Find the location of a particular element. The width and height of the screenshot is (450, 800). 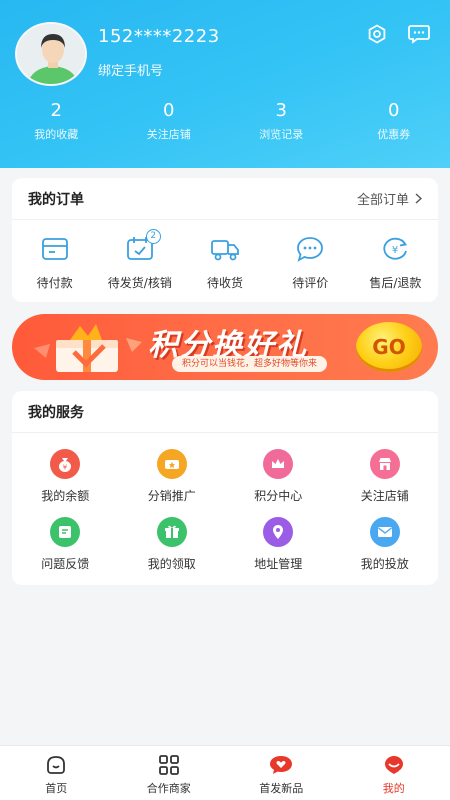

orders-header: 我的订单 全部订单 is located at coordinates (225, 199).